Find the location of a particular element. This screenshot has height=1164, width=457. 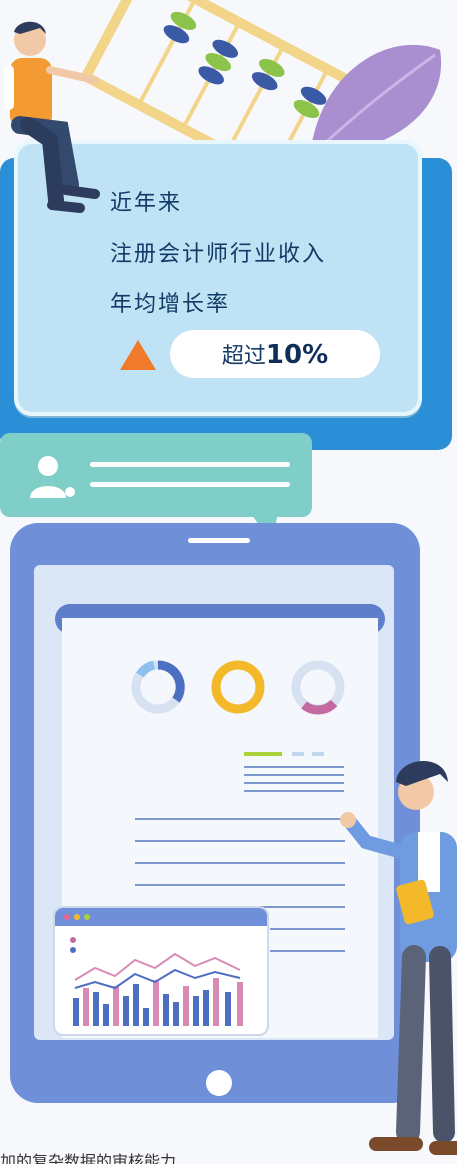

bar-chart-icon is located at coordinates (153, 970).